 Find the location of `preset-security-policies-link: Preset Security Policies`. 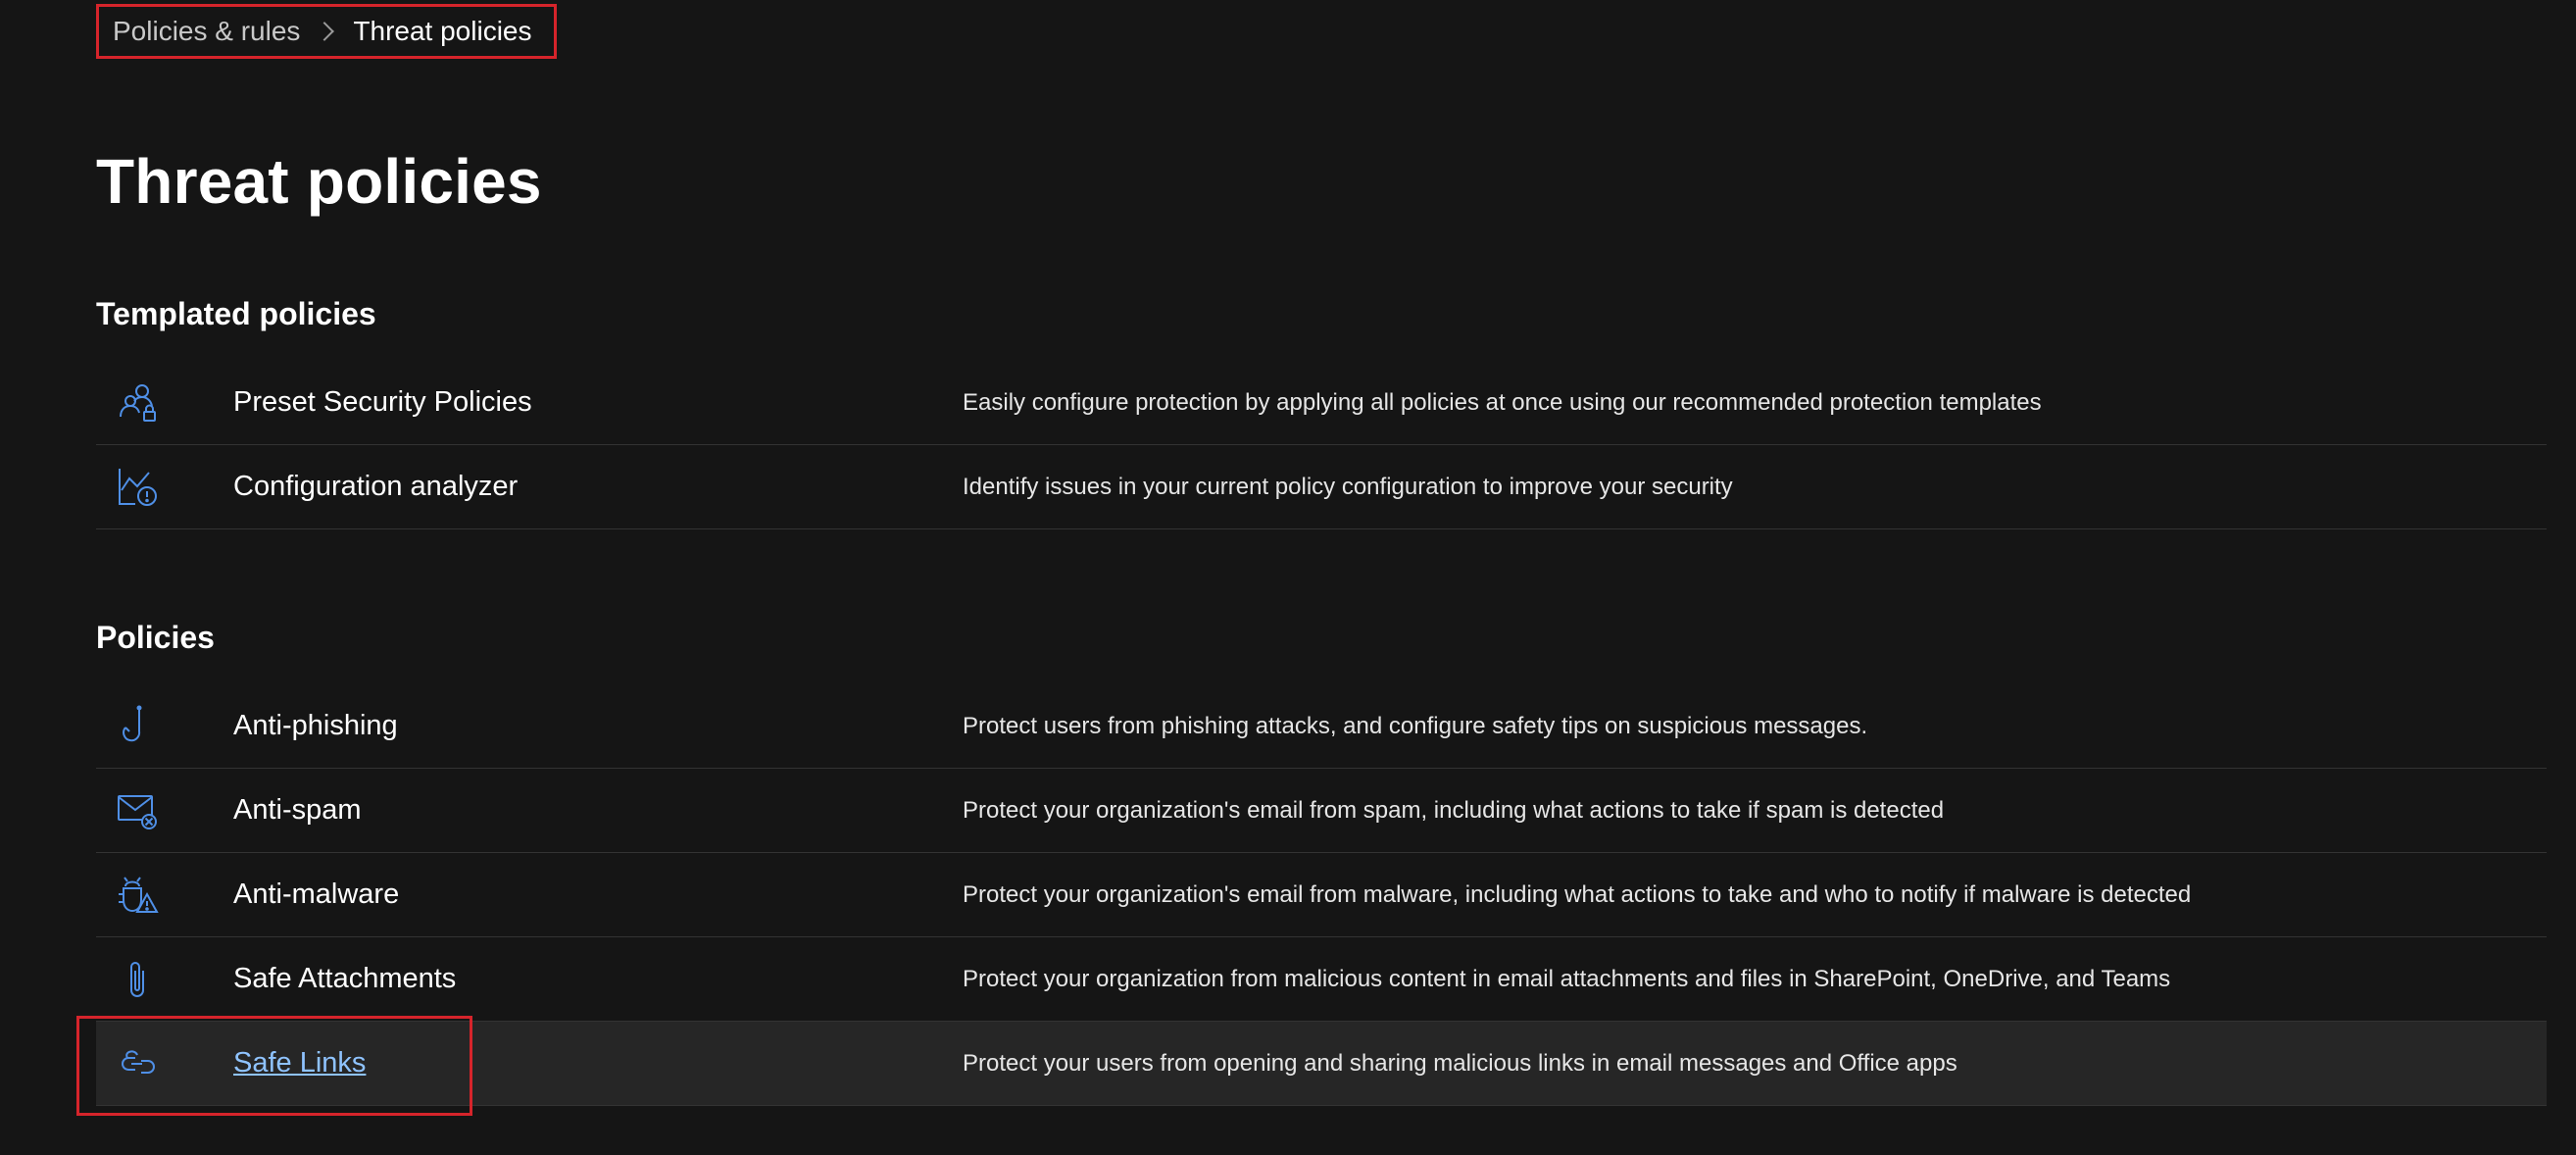

preset-security-policies-link: Preset Security Policies is located at coordinates (382, 402).